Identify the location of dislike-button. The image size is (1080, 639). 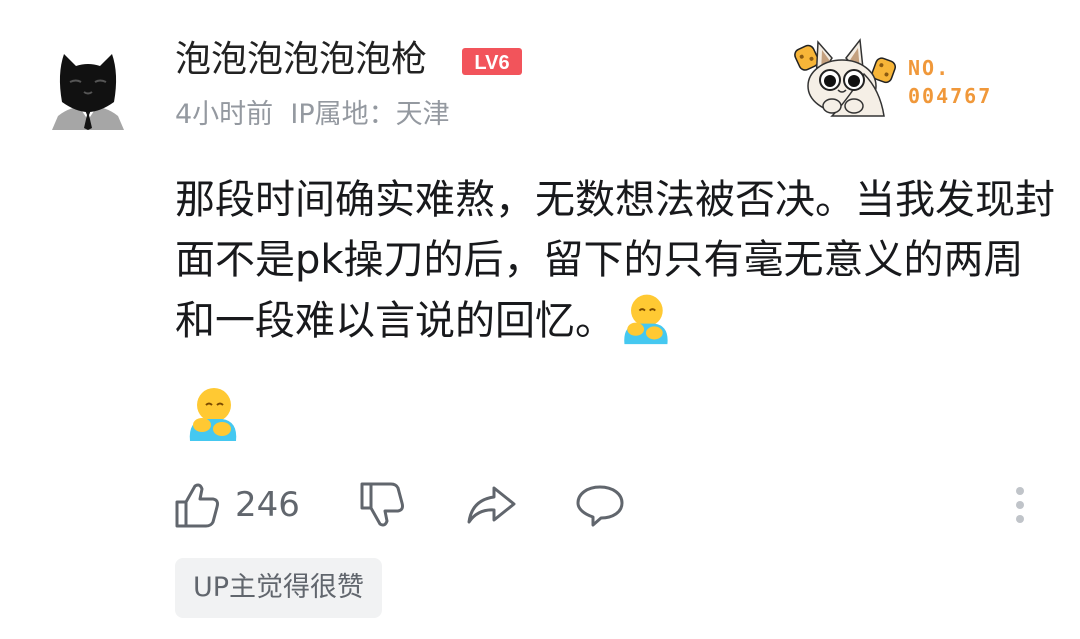
(382, 505).